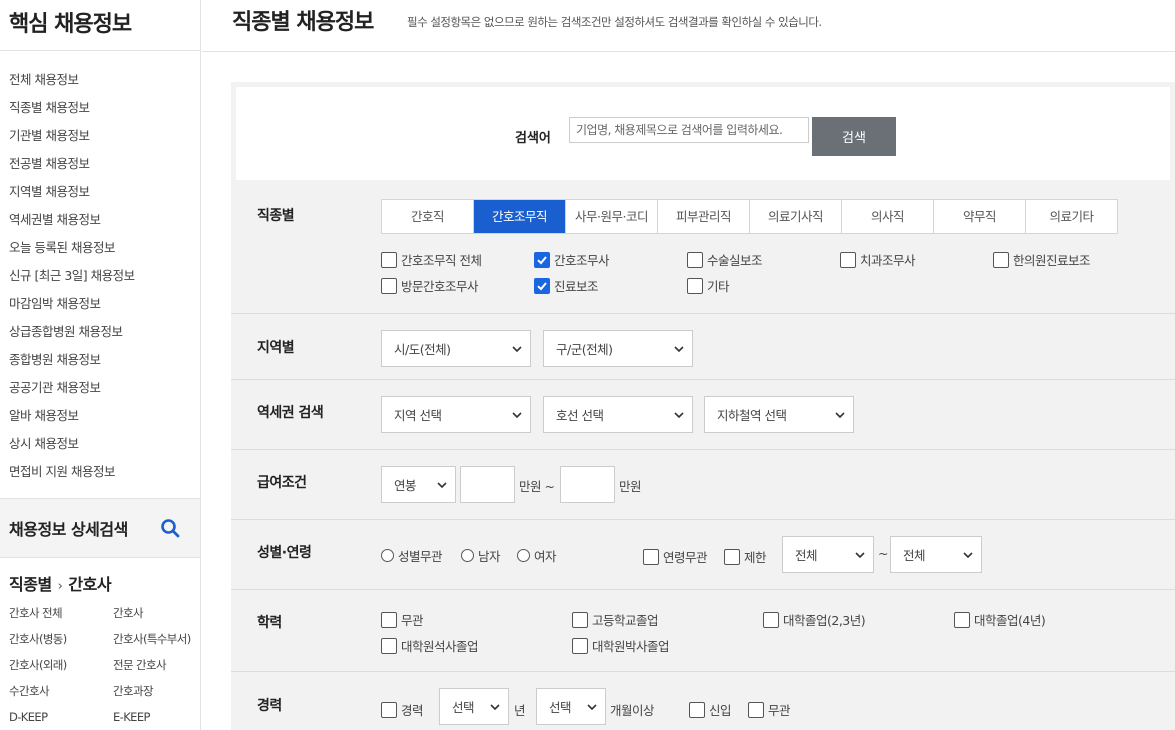  I want to click on age-limit-checkbox: 제한, so click(745, 556).